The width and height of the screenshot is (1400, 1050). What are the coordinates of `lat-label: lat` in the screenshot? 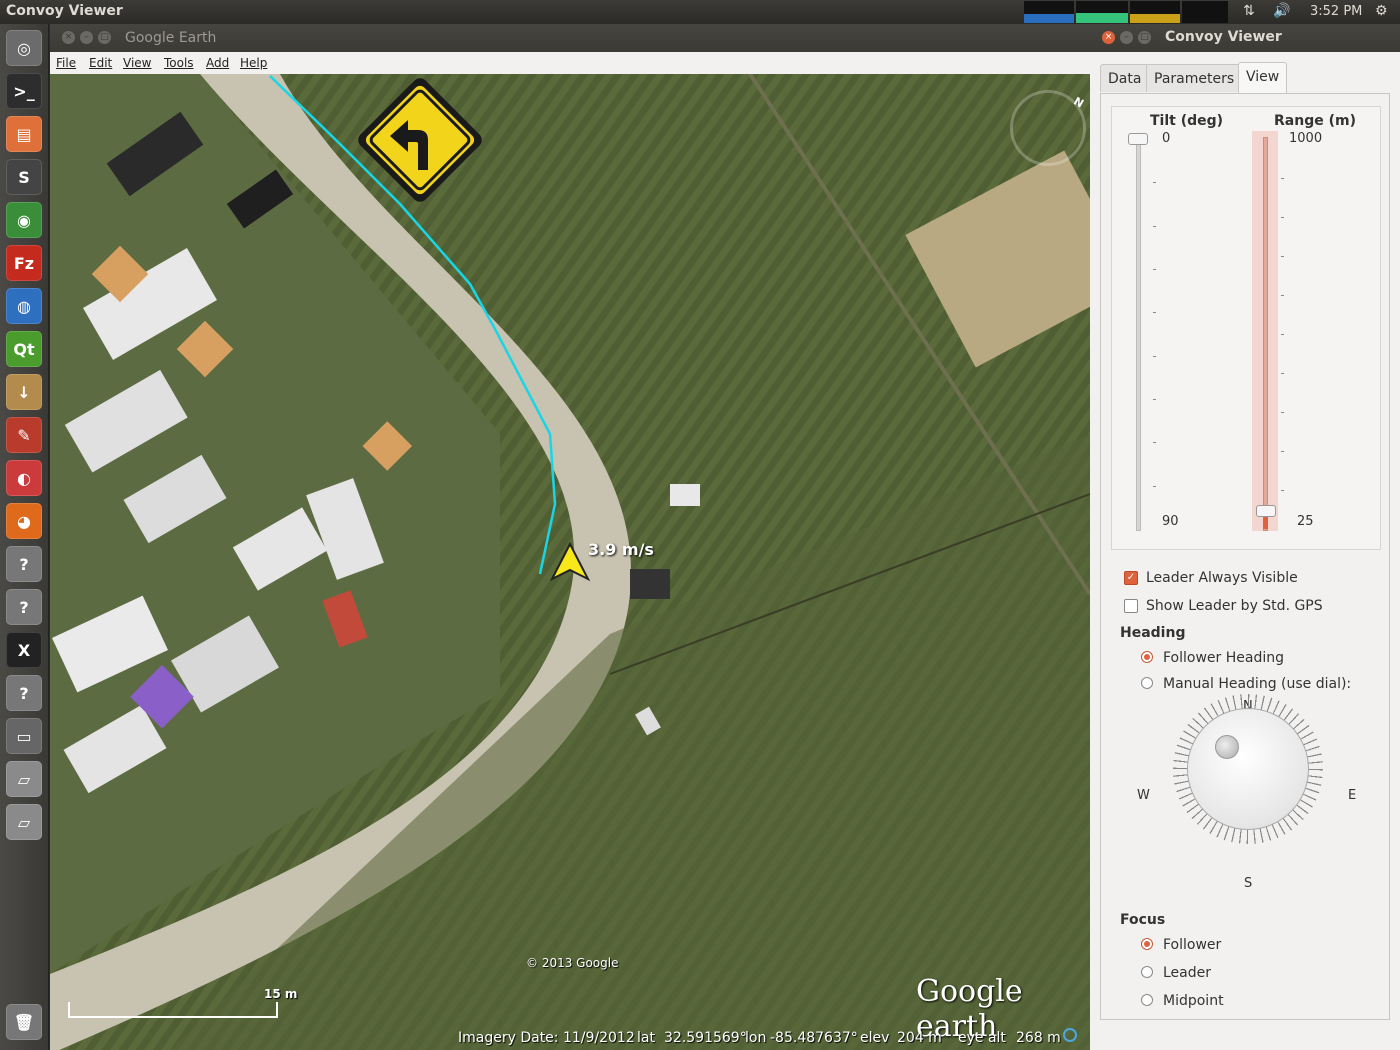 It's located at (646, 1038).